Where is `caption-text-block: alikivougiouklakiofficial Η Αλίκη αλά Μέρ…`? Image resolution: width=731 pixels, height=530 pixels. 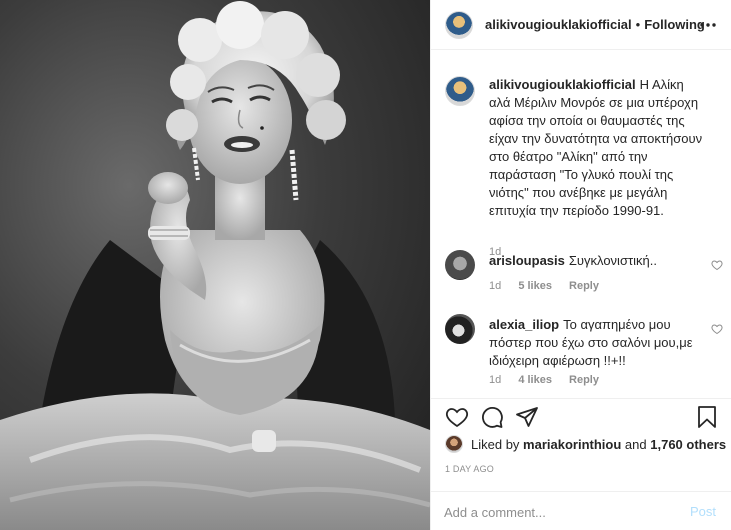
caption-text-block: alikivougiouklakiofficial Η Αλίκη αλά Μέρ… is located at coordinates (597, 148).